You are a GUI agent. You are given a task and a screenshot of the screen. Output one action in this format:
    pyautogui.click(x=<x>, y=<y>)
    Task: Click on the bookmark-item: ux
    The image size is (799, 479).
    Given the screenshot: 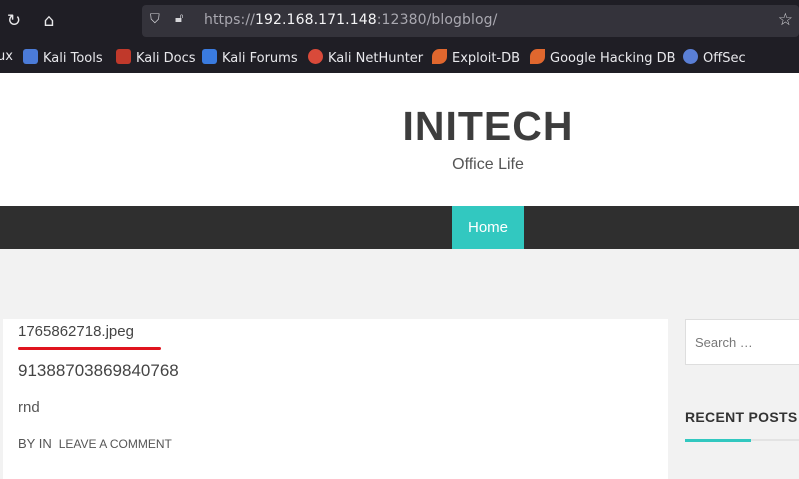 What is the action you would take?
    pyautogui.click(x=6, y=56)
    